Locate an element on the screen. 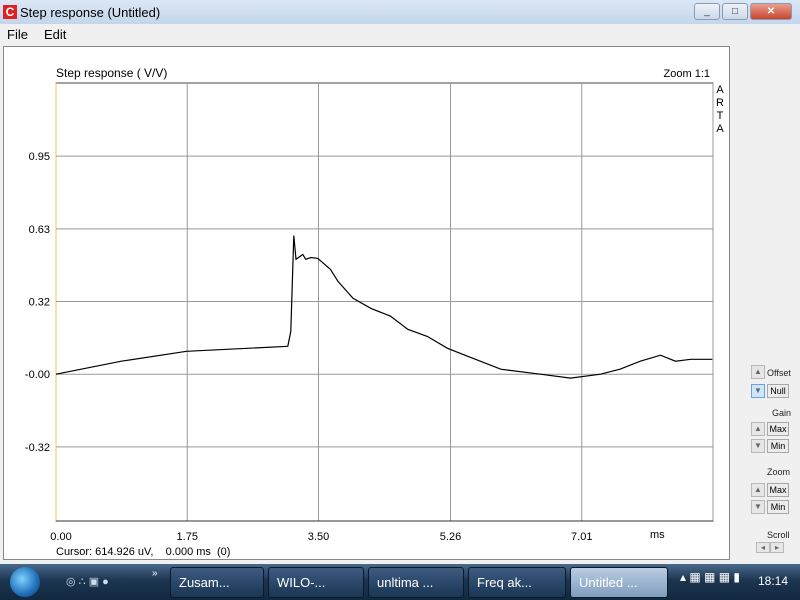  start-button is located at coordinates (25, 582).